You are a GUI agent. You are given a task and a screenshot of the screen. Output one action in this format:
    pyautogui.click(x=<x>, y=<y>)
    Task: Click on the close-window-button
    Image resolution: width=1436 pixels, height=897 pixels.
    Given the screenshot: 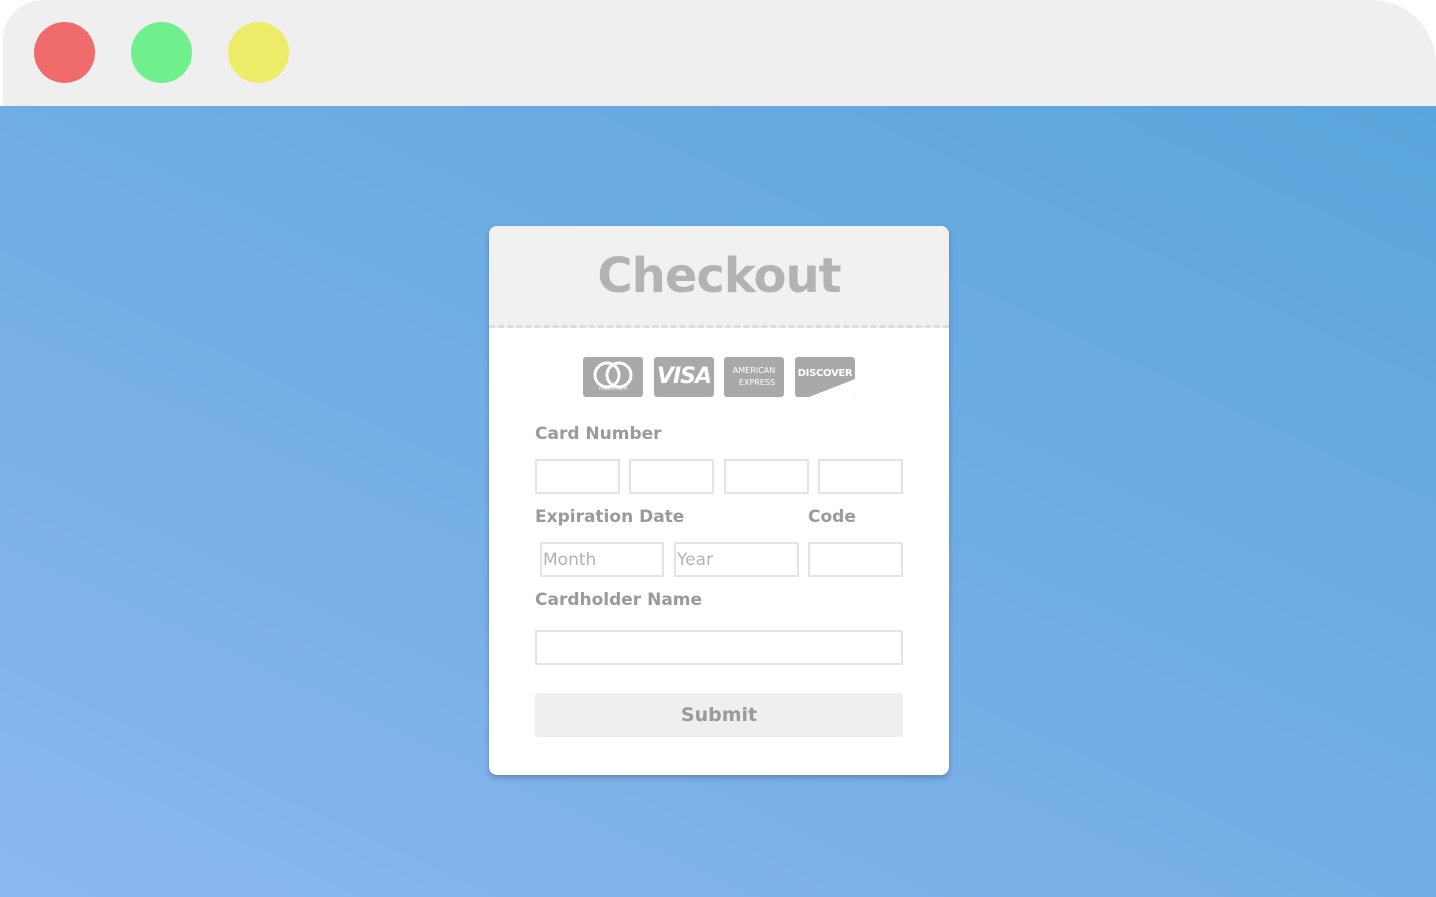 What is the action you would take?
    pyautogui.click(x=64, y=52)
    